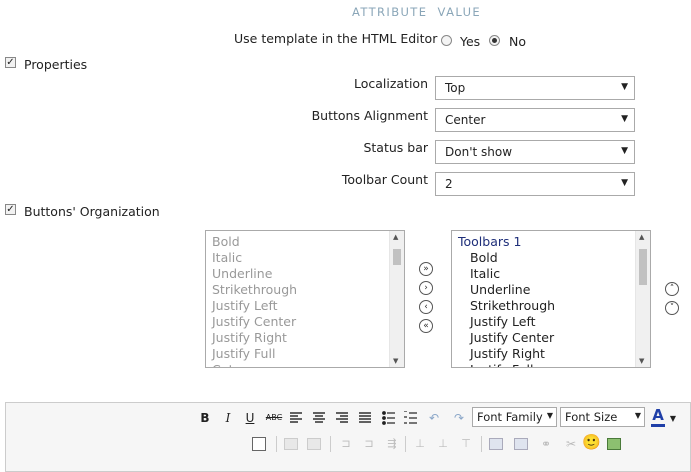 This screenshot has width=691, height=472. What do you see at coordinates (332, 418) in the screenshot?
I see `justify-icons` at bounding box center [332, 418].